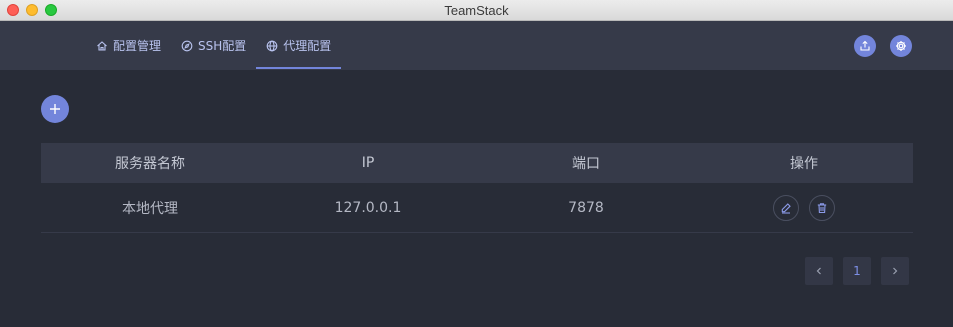 Image resolution: width=953 pixels, height=327 pixels. What do you see at coordinates (804, 164) in the screenshot?
I see `column-header-actions: 操作` at bounding box center [804, 164].